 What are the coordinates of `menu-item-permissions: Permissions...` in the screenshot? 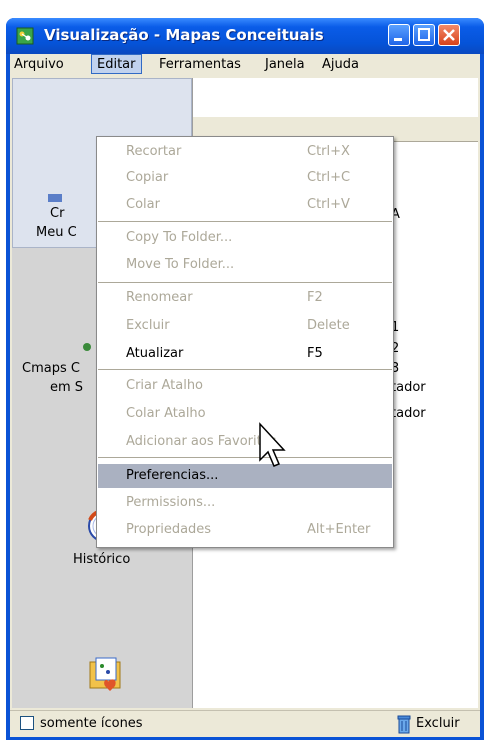 It's located at (245, 503).